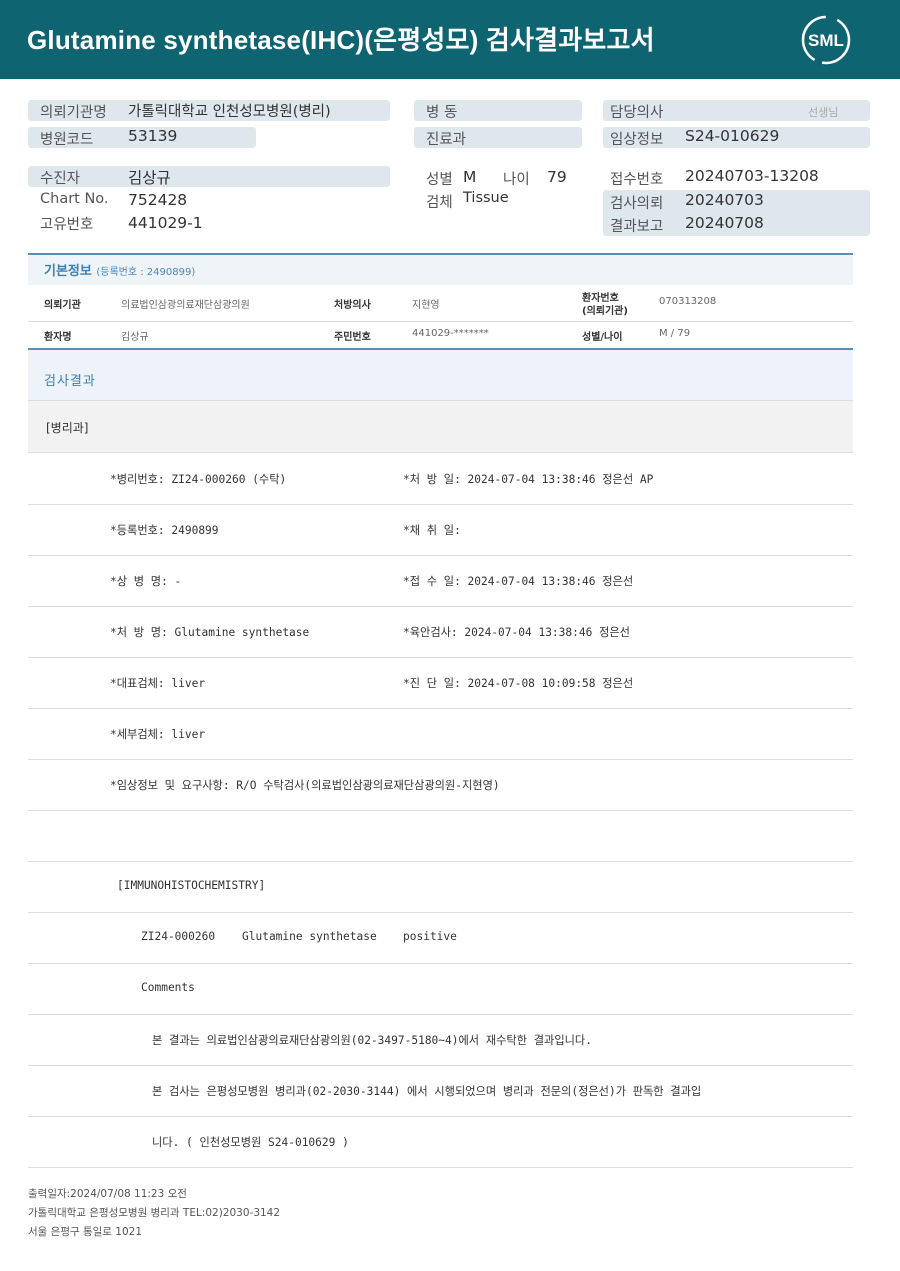 This screenshot has width=900, height=1271. I want to click on dept-label: 진료과, so click(446, 140).